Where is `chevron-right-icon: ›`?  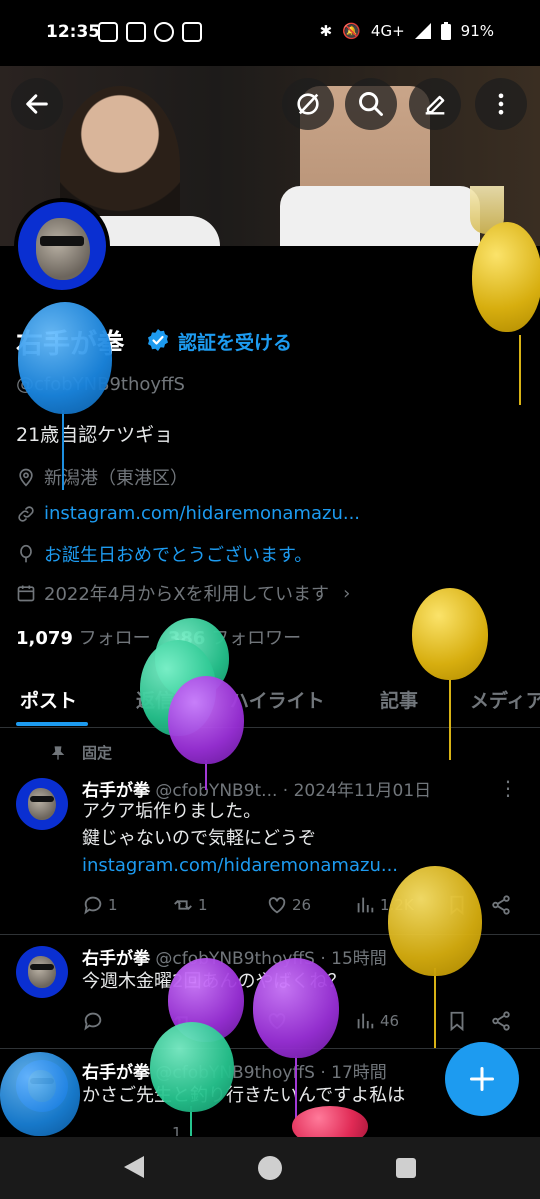 chevron-right-icon: › is located at coordinates (347, 593).